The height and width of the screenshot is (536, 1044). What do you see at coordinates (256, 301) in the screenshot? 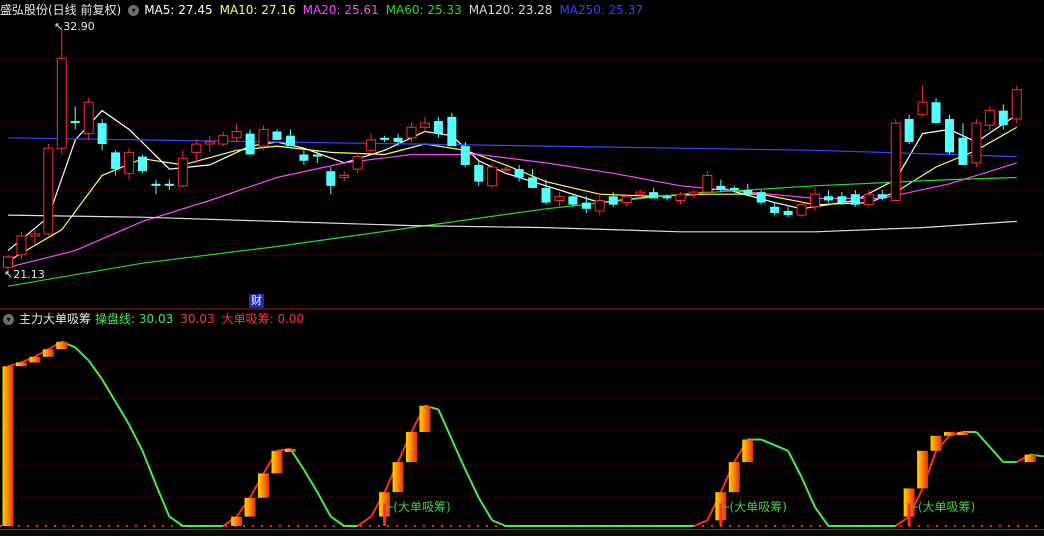
I see `financial-report-badge: 财` at bounding box center [256, 301].